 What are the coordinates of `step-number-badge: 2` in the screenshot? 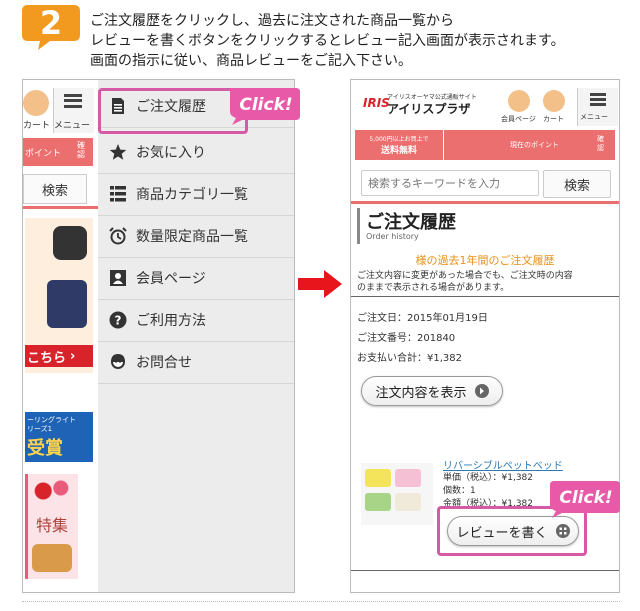 It's located at (51, 27).